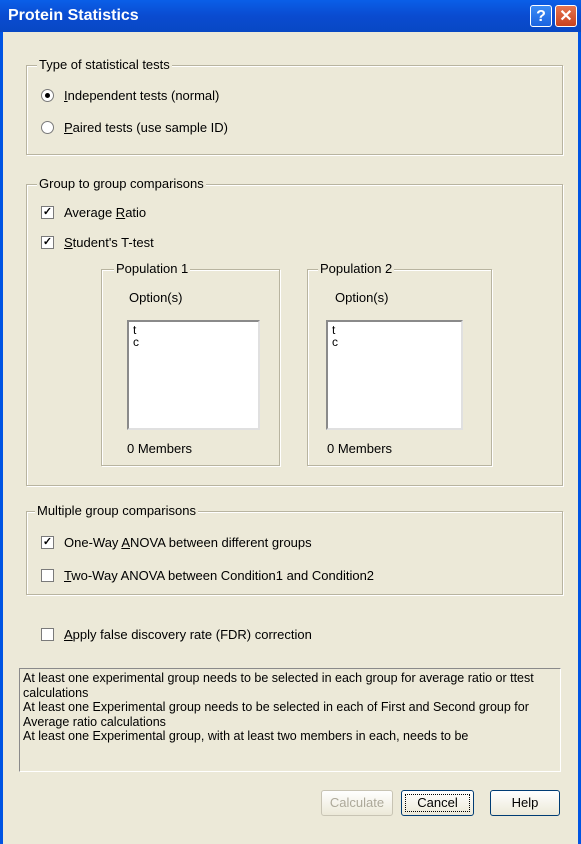  I want to click on independent-tests-radio: Independent tests (normal), so click(130, 95).